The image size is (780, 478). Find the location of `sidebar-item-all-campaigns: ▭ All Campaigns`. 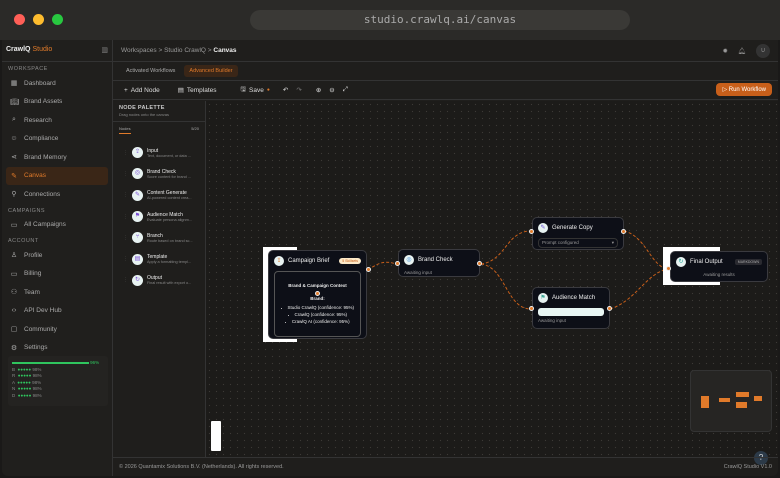

sidebar-item-all-campaigns: ▭ All Campaigns is located at coordinates (57, 225).